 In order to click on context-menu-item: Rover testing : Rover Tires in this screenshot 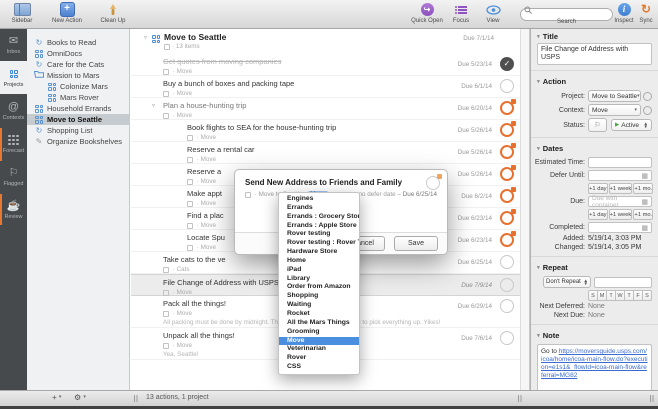, I will do `click(319, 243)`.